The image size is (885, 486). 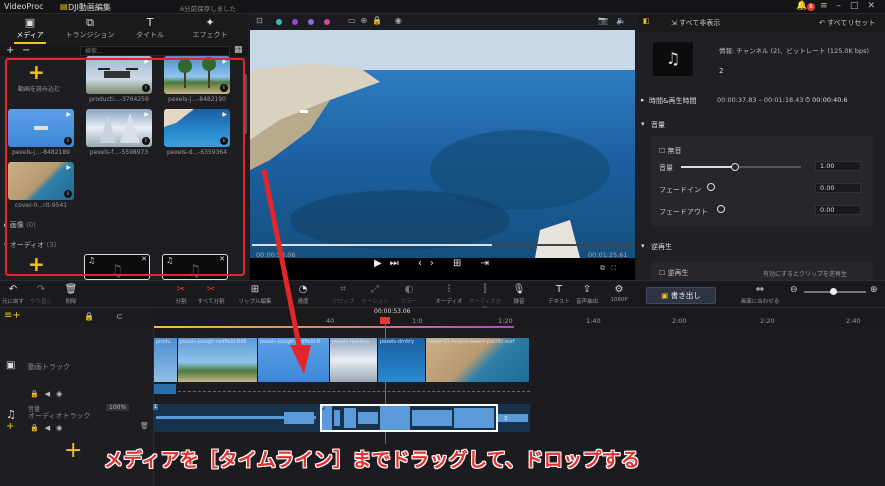 I want to click on playhead-handle, so click(x=385, y=320).